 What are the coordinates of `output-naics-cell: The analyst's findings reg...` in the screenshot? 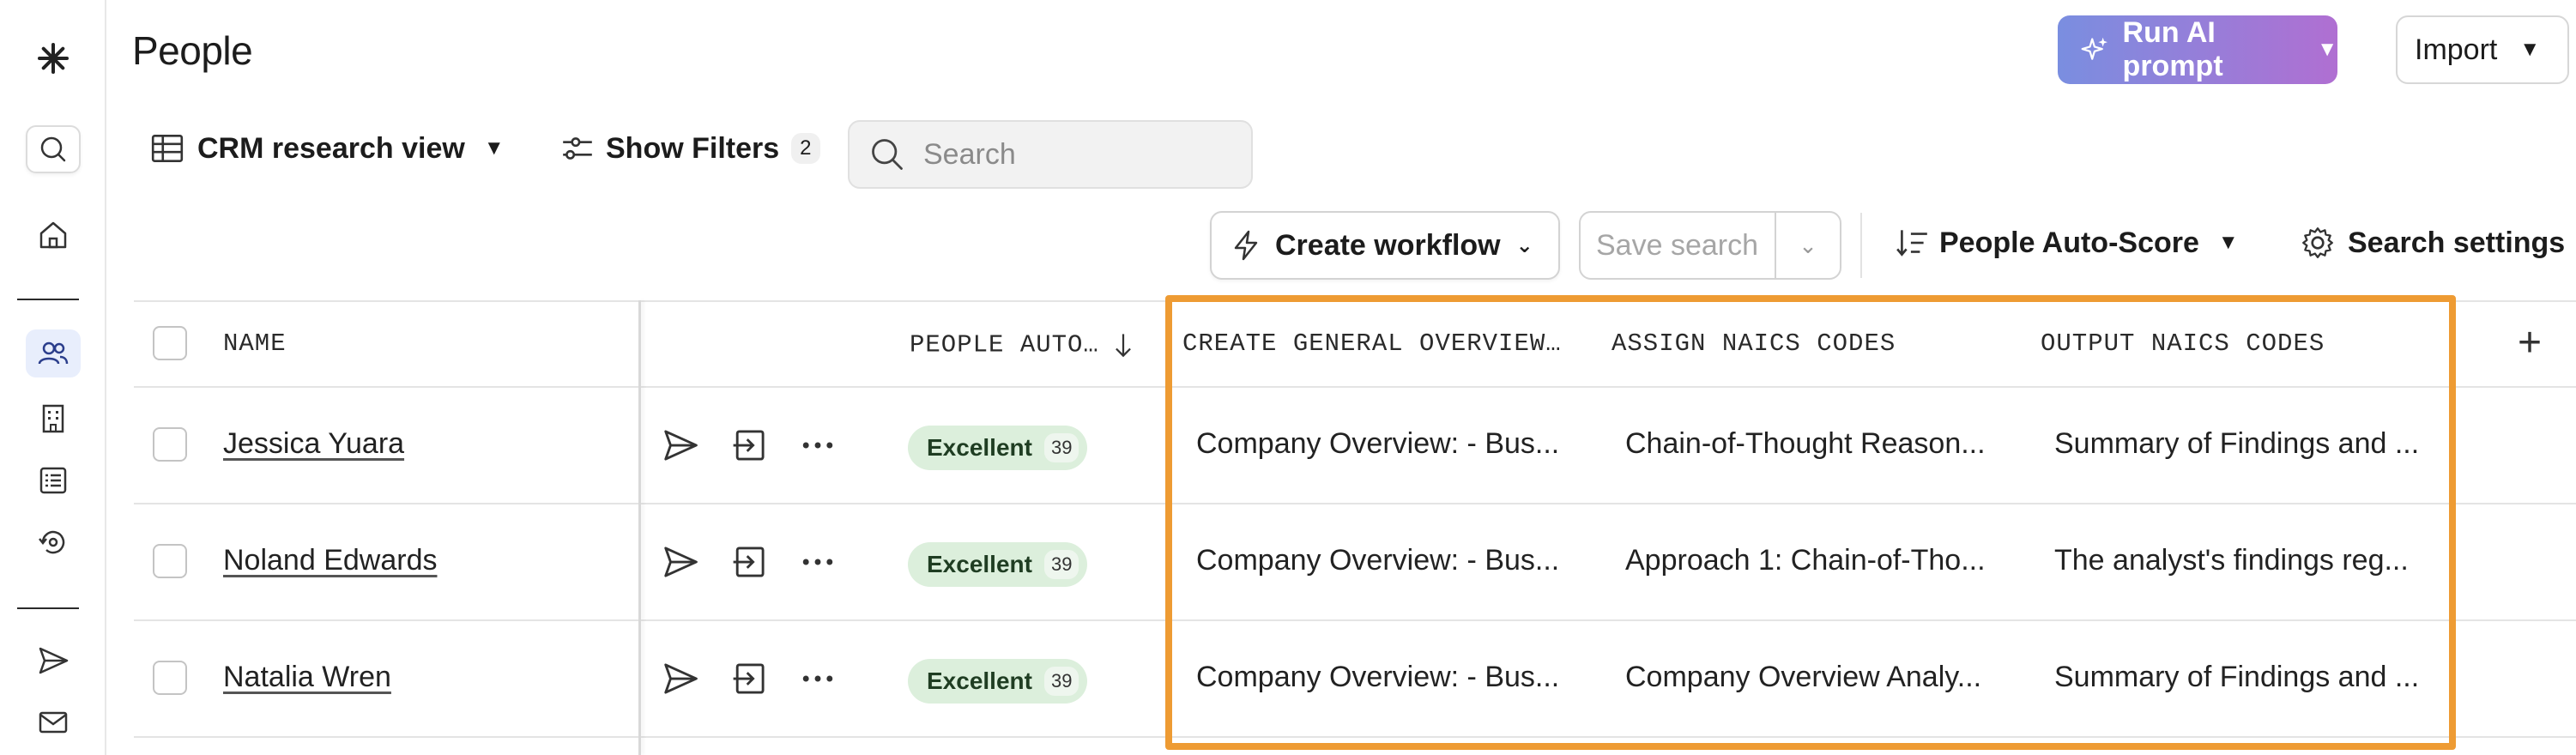 It's located at (2231, 560).